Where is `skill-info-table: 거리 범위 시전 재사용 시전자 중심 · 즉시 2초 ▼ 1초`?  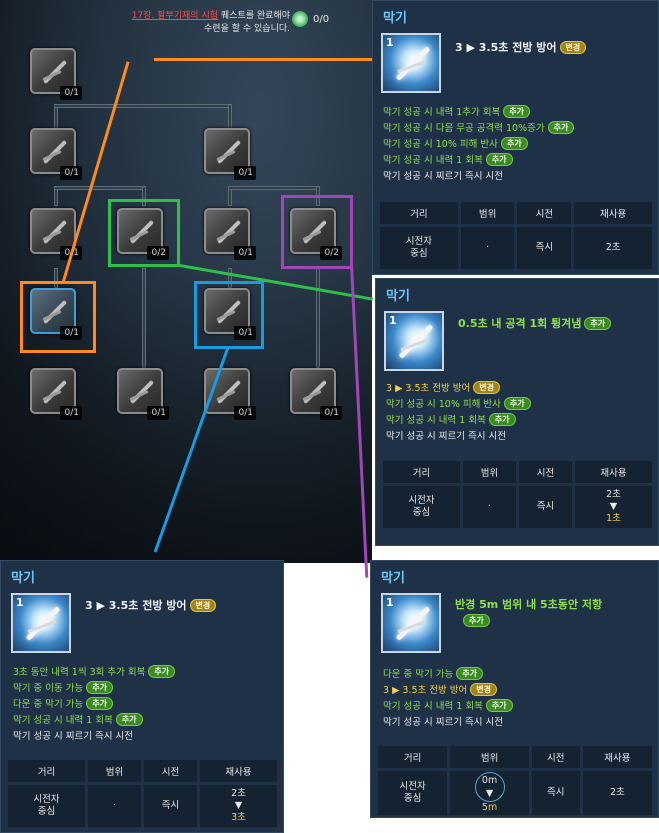
skill-info-table: 거리 범위 시전 재사용 시전자 중심 · 즉시 2초 ▼ 1초 is located at coordinates (517, 494).